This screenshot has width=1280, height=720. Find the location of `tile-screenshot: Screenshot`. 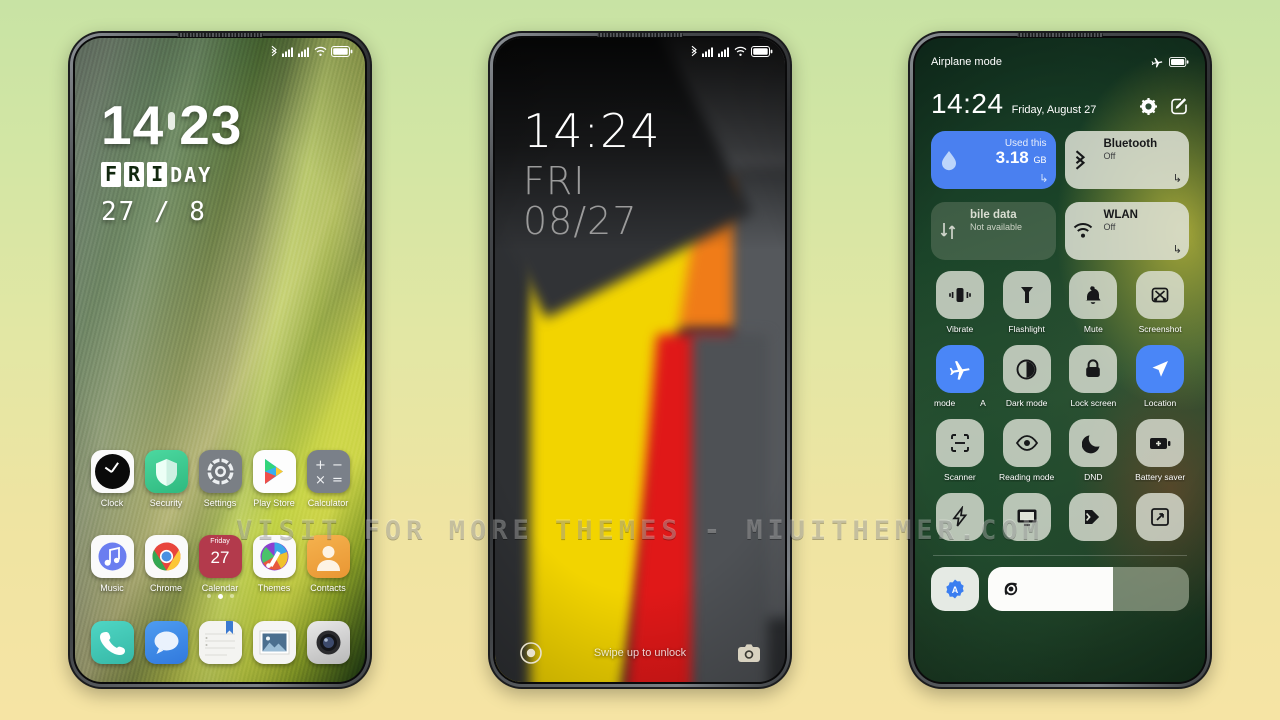

tile-screenshot: Screenshot is located at coordinates (1160, 302).